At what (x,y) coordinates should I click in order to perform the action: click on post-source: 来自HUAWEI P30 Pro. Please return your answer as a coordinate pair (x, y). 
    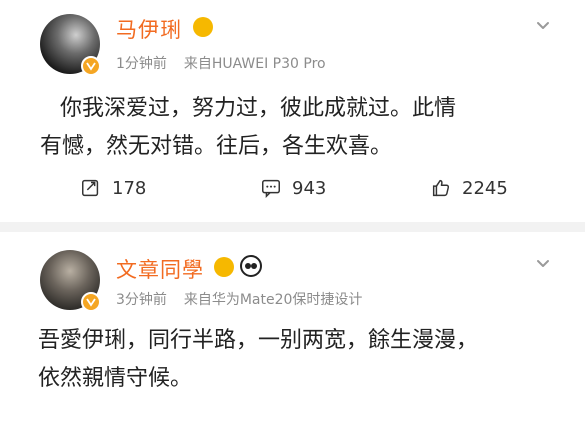
    Looking at the image, I should click on (255, 64).